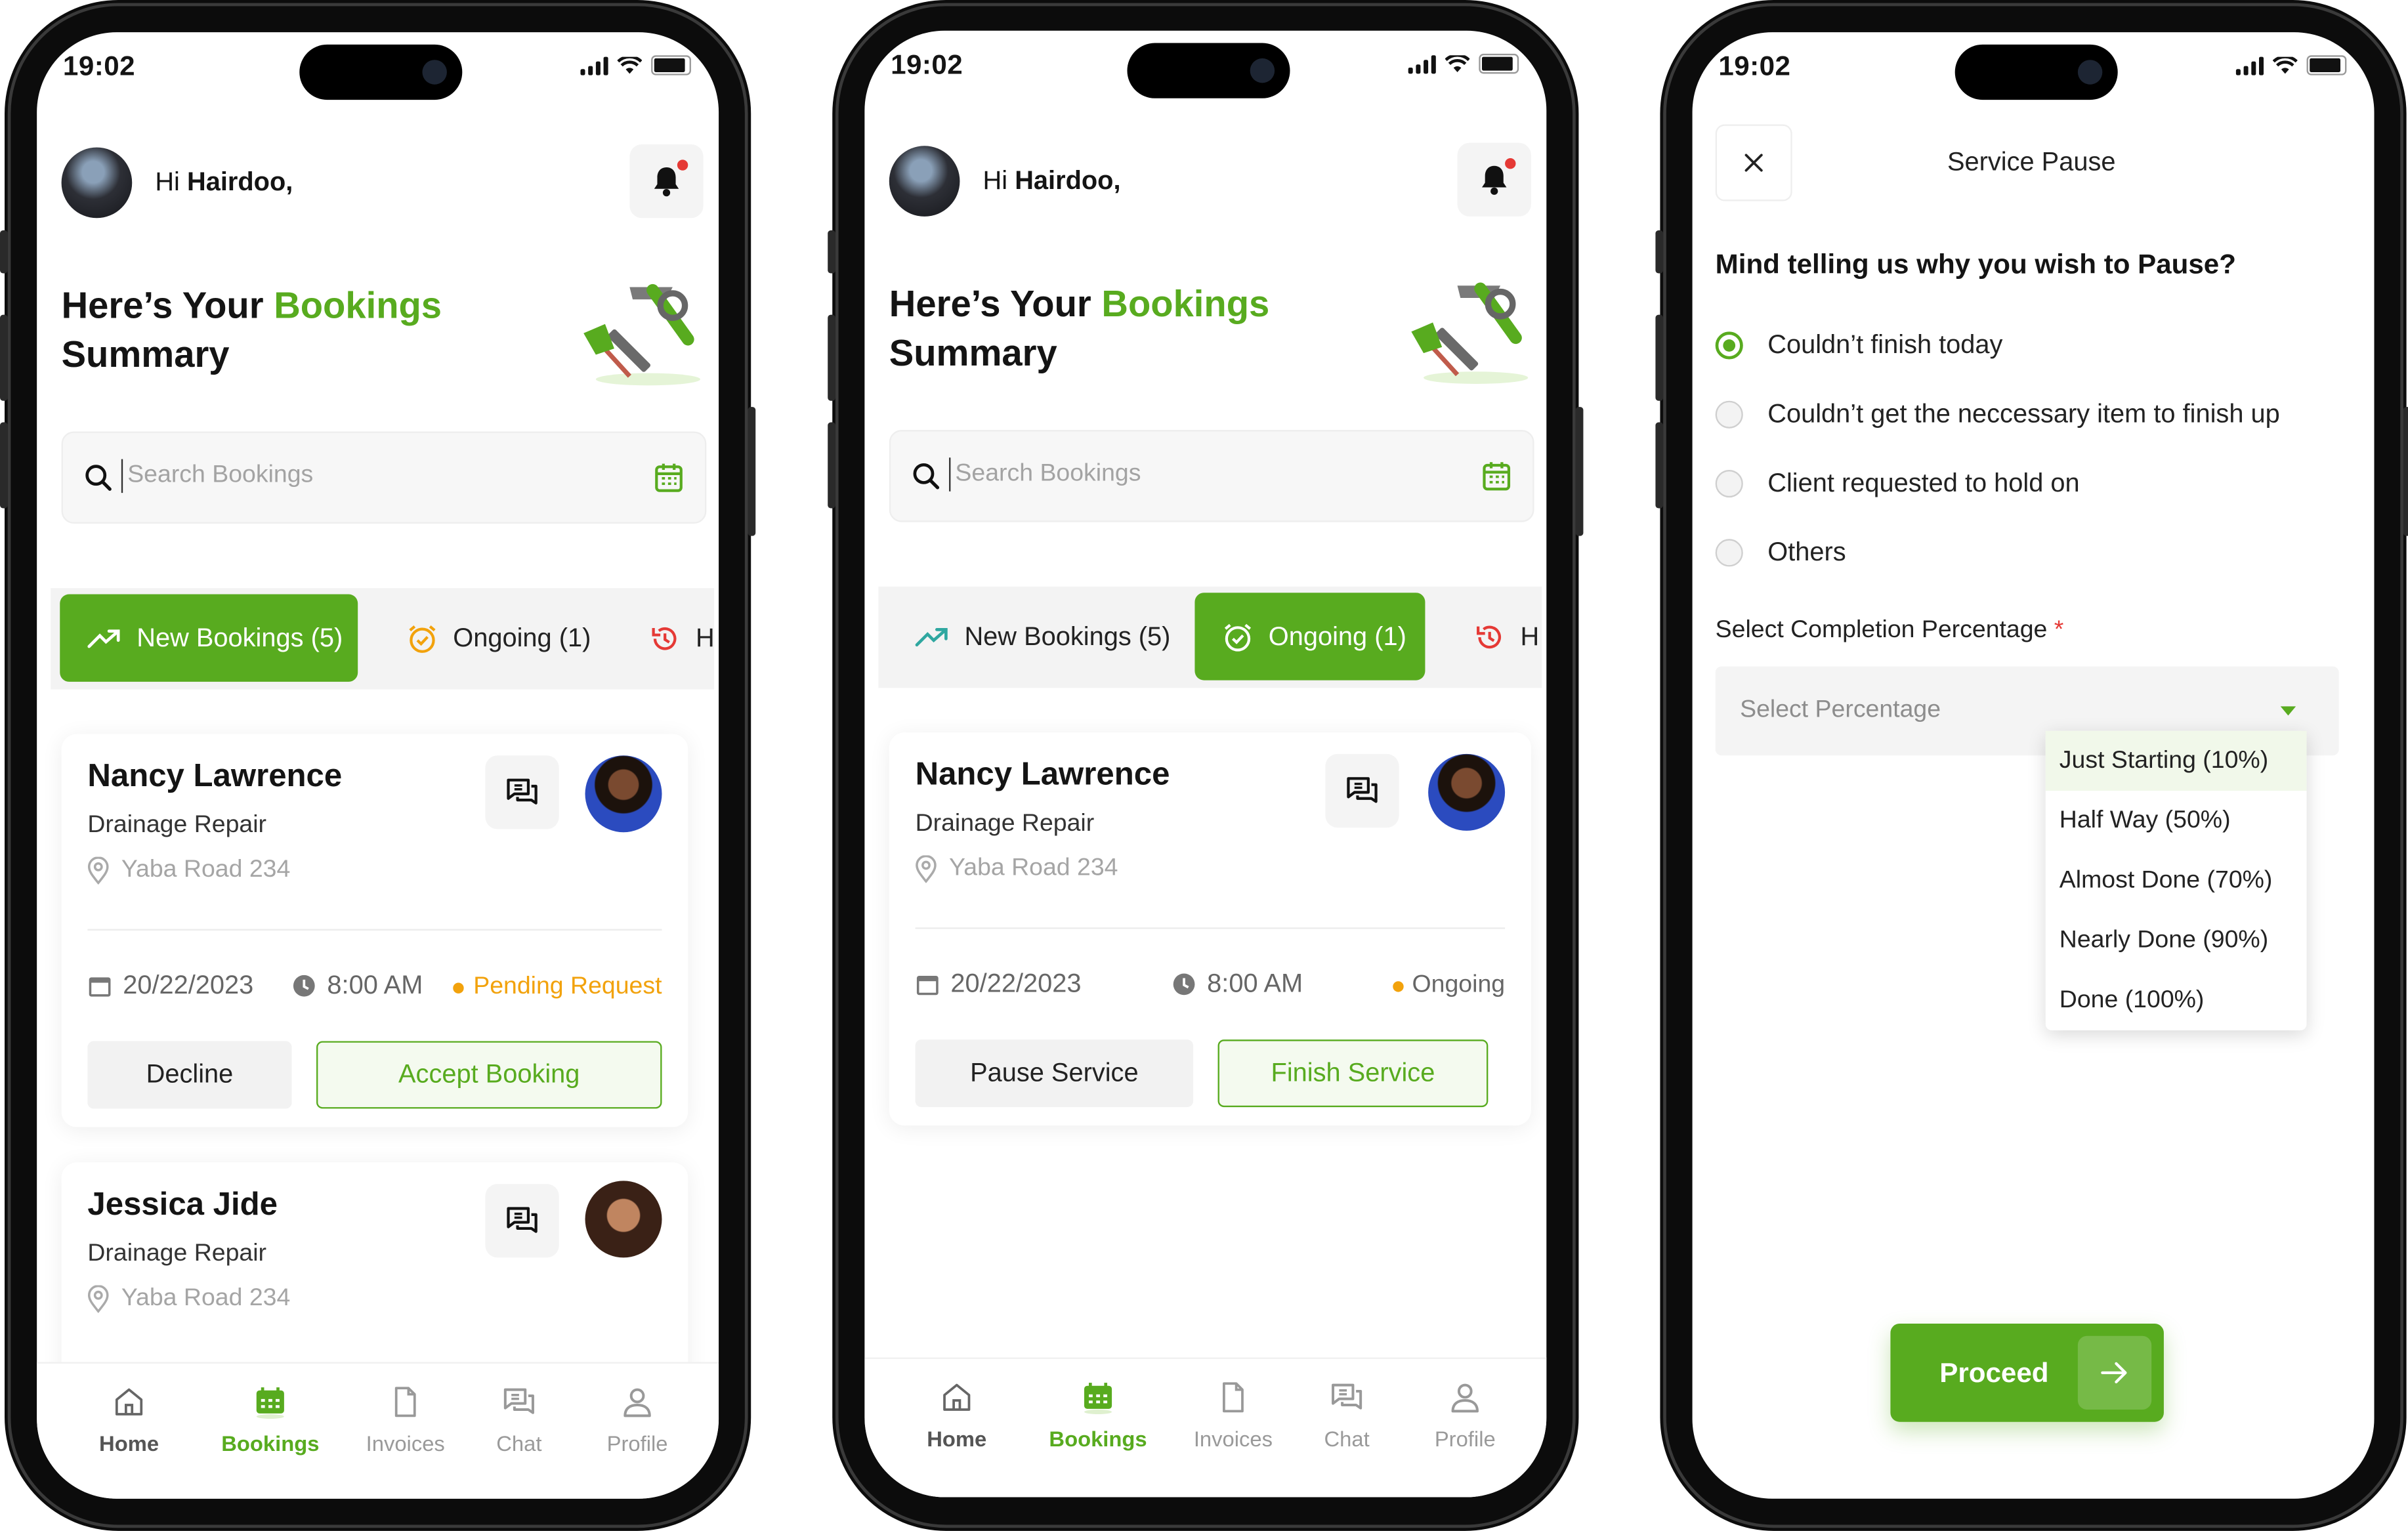  I want to click on close-icon, so click(1753, 163).